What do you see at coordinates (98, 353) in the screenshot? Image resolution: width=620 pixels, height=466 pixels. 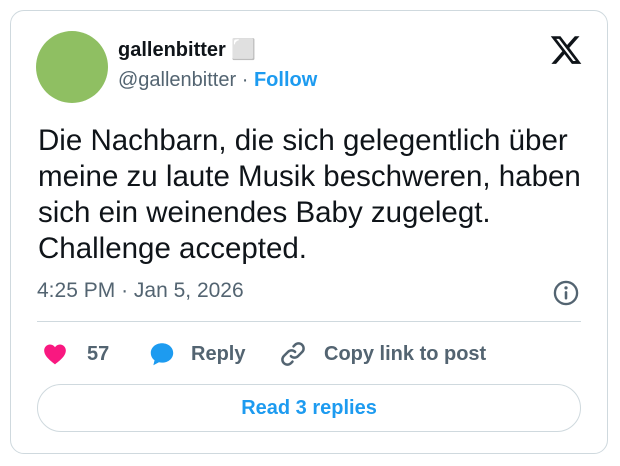 I see `like-count: 57` at bounding box center [98, 353].